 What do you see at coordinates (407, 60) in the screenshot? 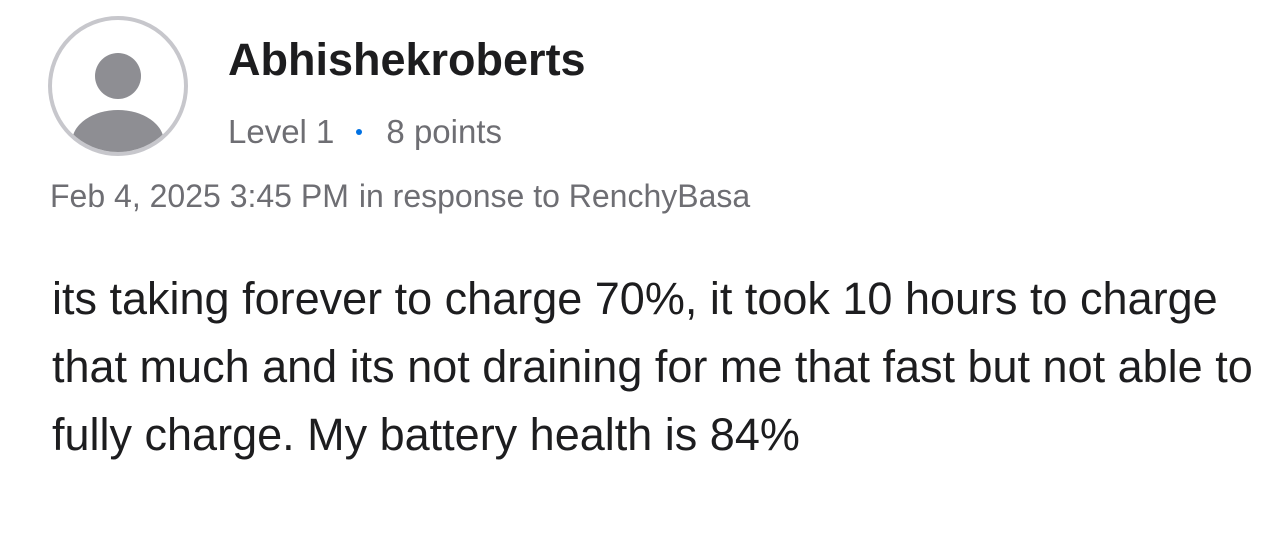
I see `author-name: Abhishekroberts` at bounding box center [407, 60].